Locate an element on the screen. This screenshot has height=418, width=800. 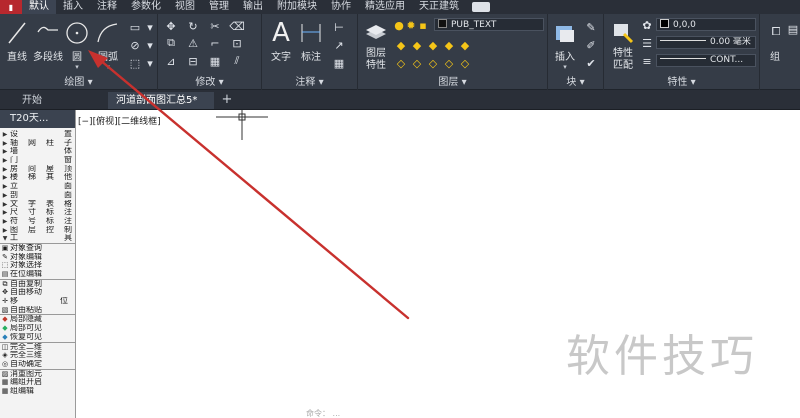
modify-group-title: 修改 ▾ is located at coordinates (209, 83).